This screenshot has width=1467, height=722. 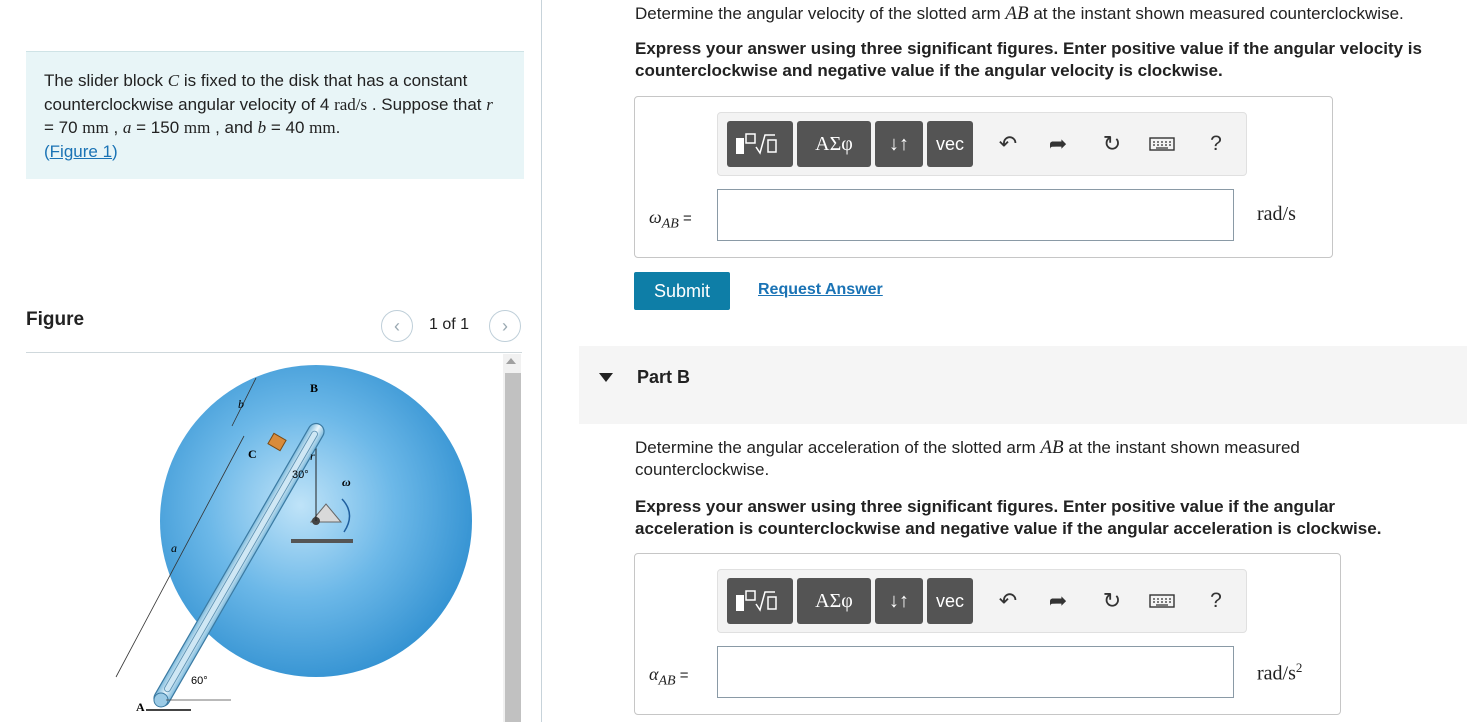 I want to click on part-b-title: Part B, so click(x=664, y=377).